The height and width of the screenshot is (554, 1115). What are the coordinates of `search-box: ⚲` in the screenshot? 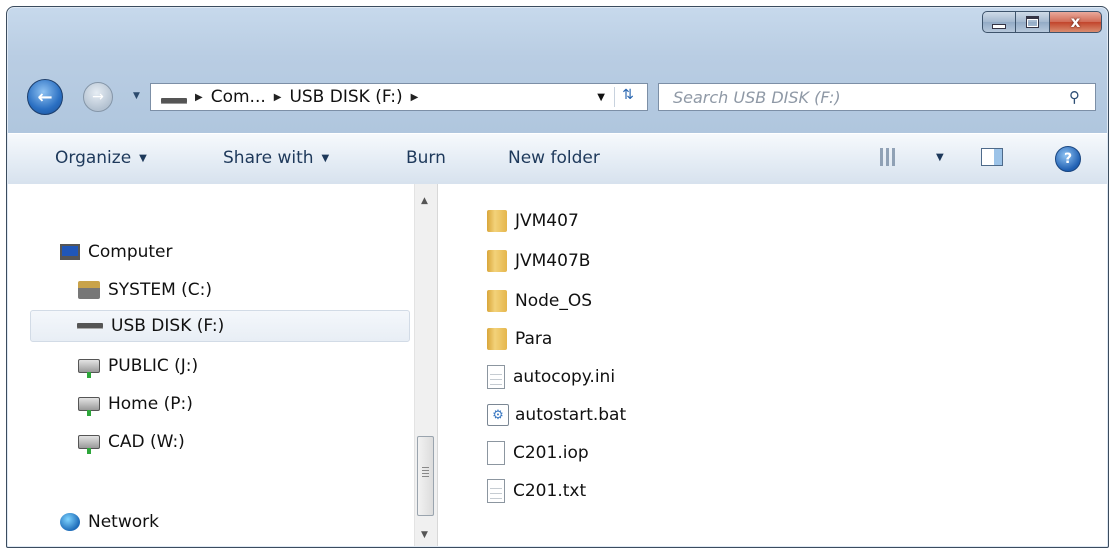 It's located at (877, 97).